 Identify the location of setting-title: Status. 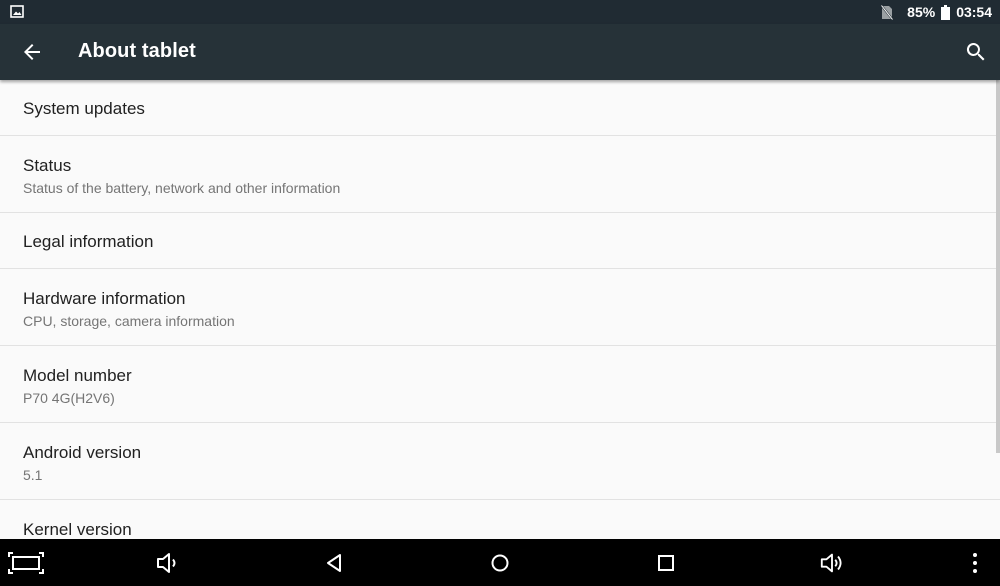
(47, 165).